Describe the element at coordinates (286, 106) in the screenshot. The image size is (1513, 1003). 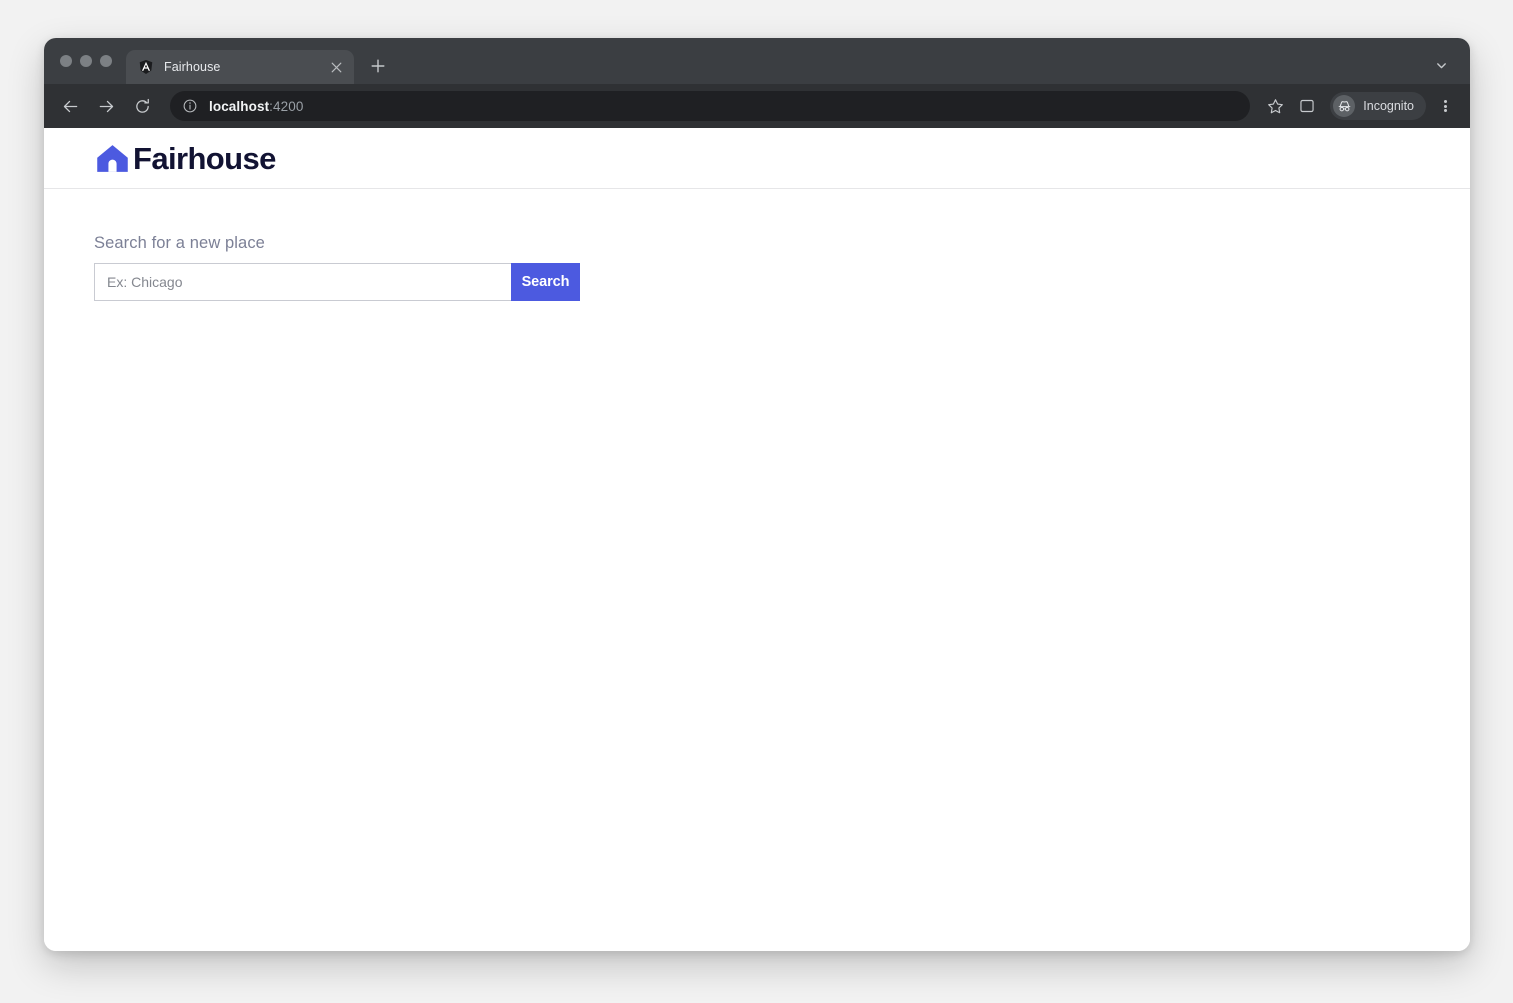
I see `address-bar-port: :4200` at that location.